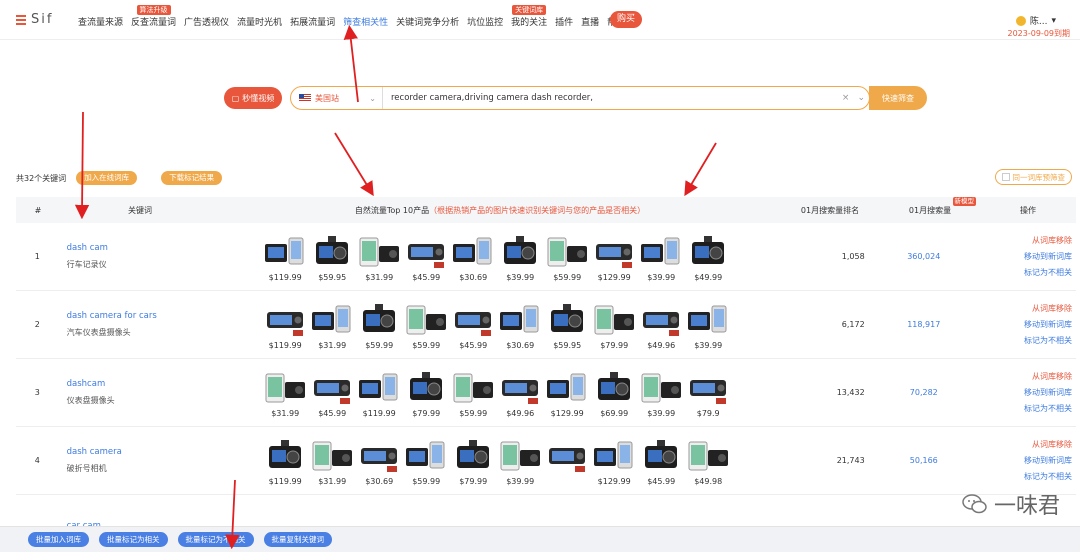 Image resolution: width=1080 pixels, height=552 pixels. What do you see at coordinates (1033, 177) in the screenshot?
I see `library-prefilter-checkbox: 同一词库预筛查` at bounding box center [1033, 177].